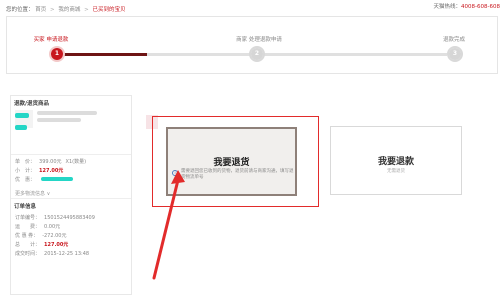  Describe the element at coordinates (231, 163) in the screenshot. I see `return-goods-title: 我要退货` at that location.